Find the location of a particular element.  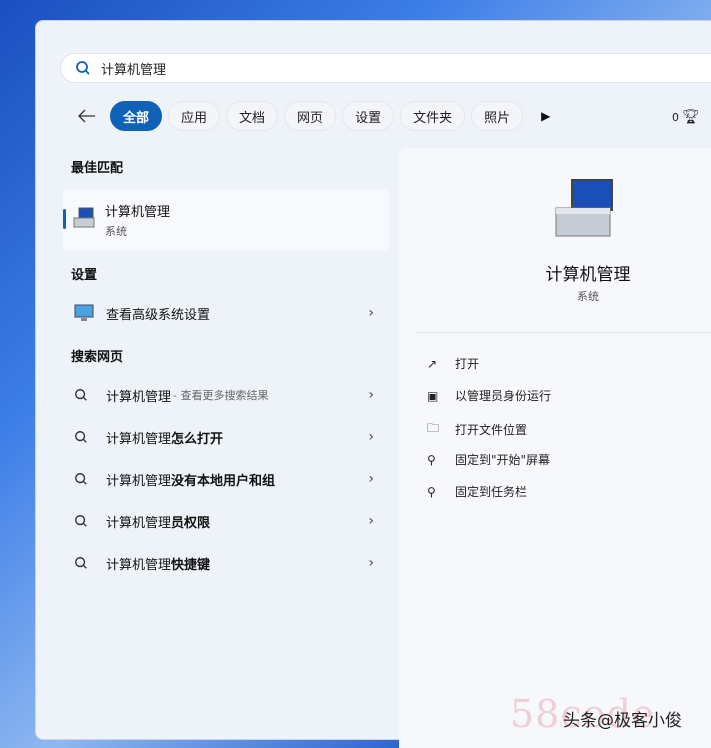

search-input: 计算机管理 is located at coordinates (385, 68).